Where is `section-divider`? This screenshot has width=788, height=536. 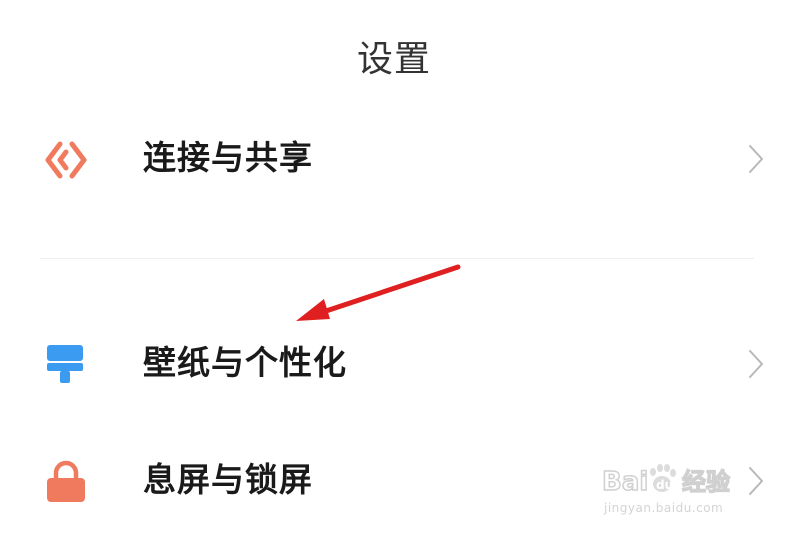
section-divider is located at coordinates (397, 258).